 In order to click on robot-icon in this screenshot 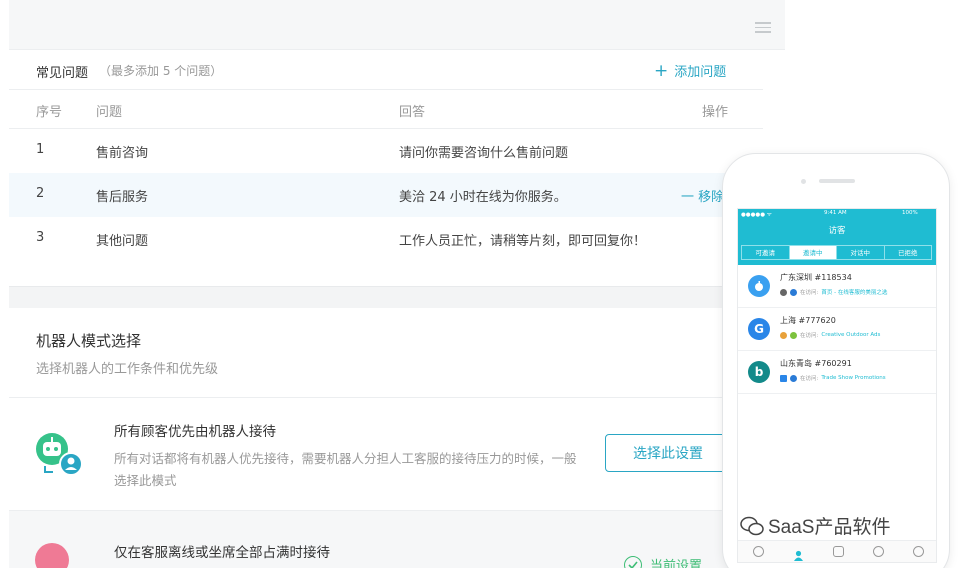, I will do `click(59, 454)`.